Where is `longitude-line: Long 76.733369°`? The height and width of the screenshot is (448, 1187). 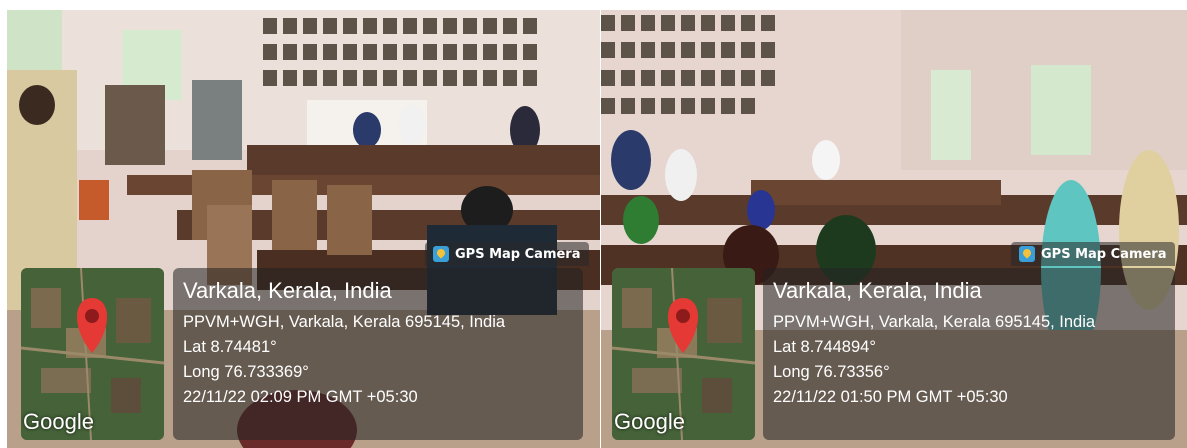
longitude-line: Long 76.733369° is located at coordinates (246, 372).